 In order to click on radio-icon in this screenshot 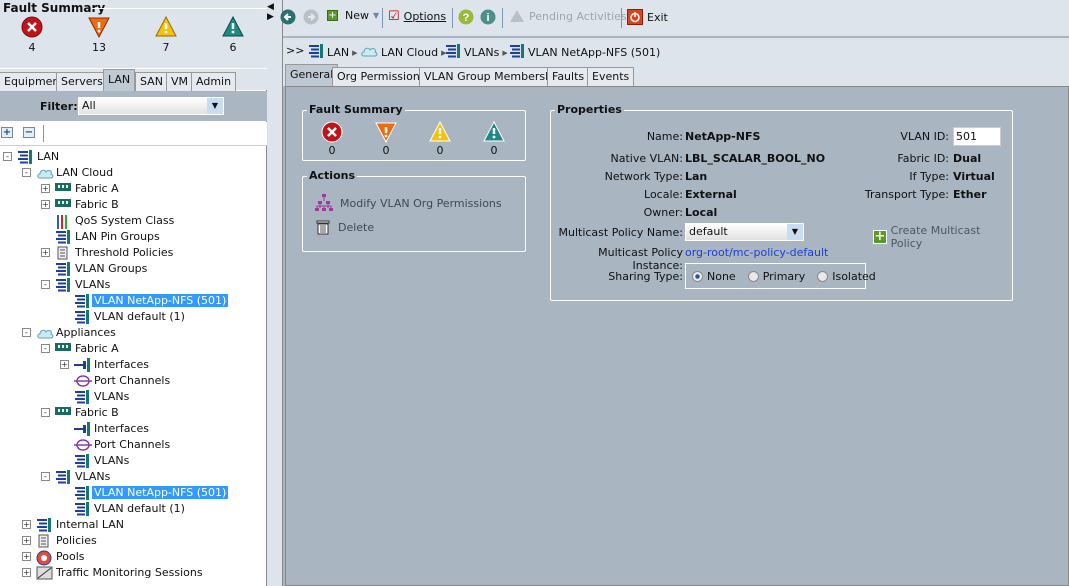, I will do `click(753, 276)`.